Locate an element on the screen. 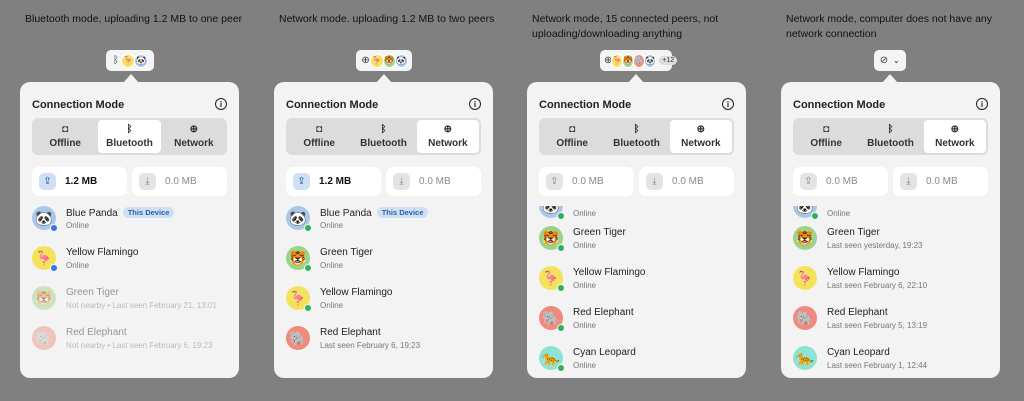  peer-count-badge: +12 is located at coordinates (668, 60).